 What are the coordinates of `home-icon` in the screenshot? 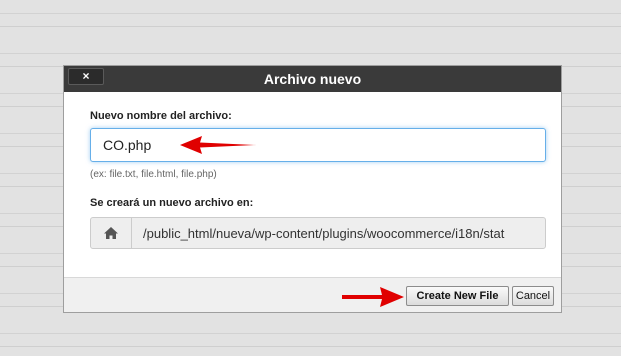 It's located at (111, 233).